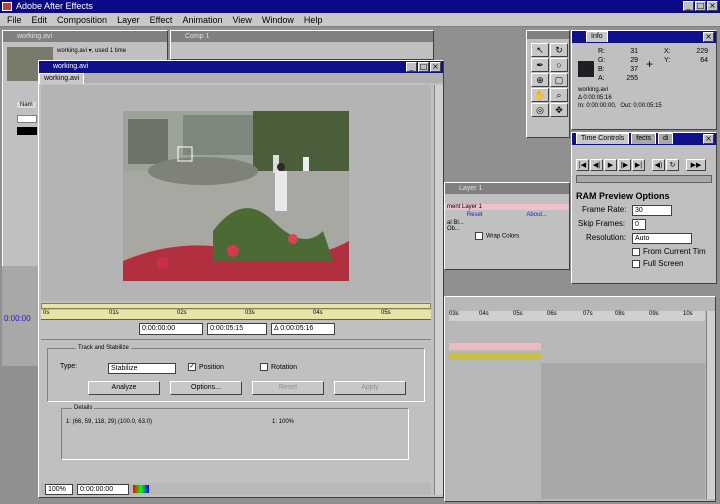  What do you see at coordinates (103, 489) in the screenshot?
I see `bottom-time: 0:00:00:00` at bounding box center [103, 489].